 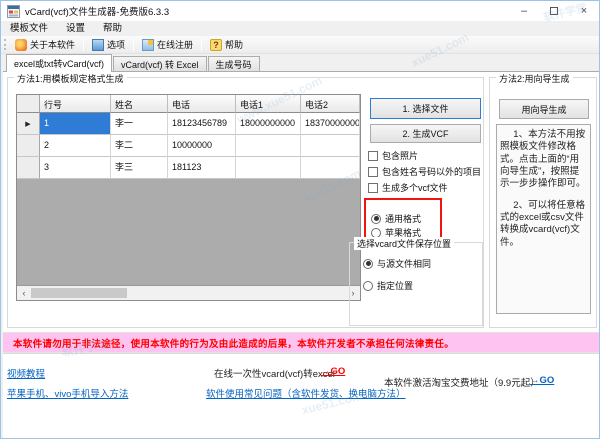 I want to click on select-file-button: 1. 选择文件, so click(x=425, y=108).